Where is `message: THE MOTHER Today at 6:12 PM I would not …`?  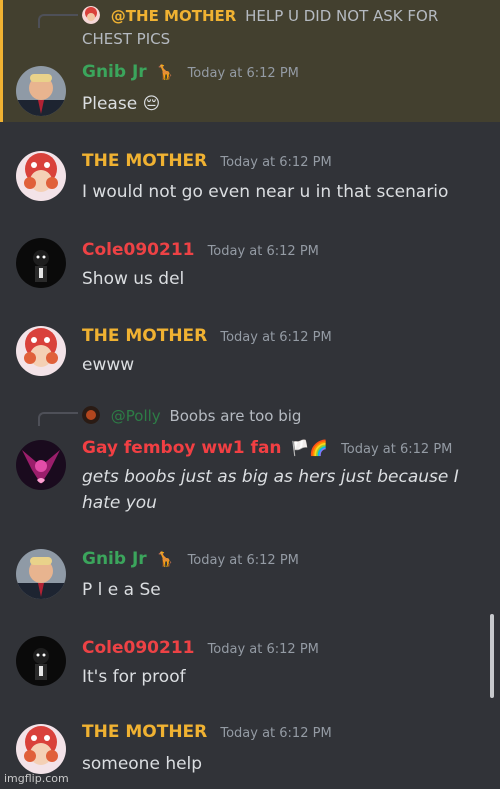
message: THE MOTHER Today at 6:12 PM I would not … is located at coordinates (250, 178).